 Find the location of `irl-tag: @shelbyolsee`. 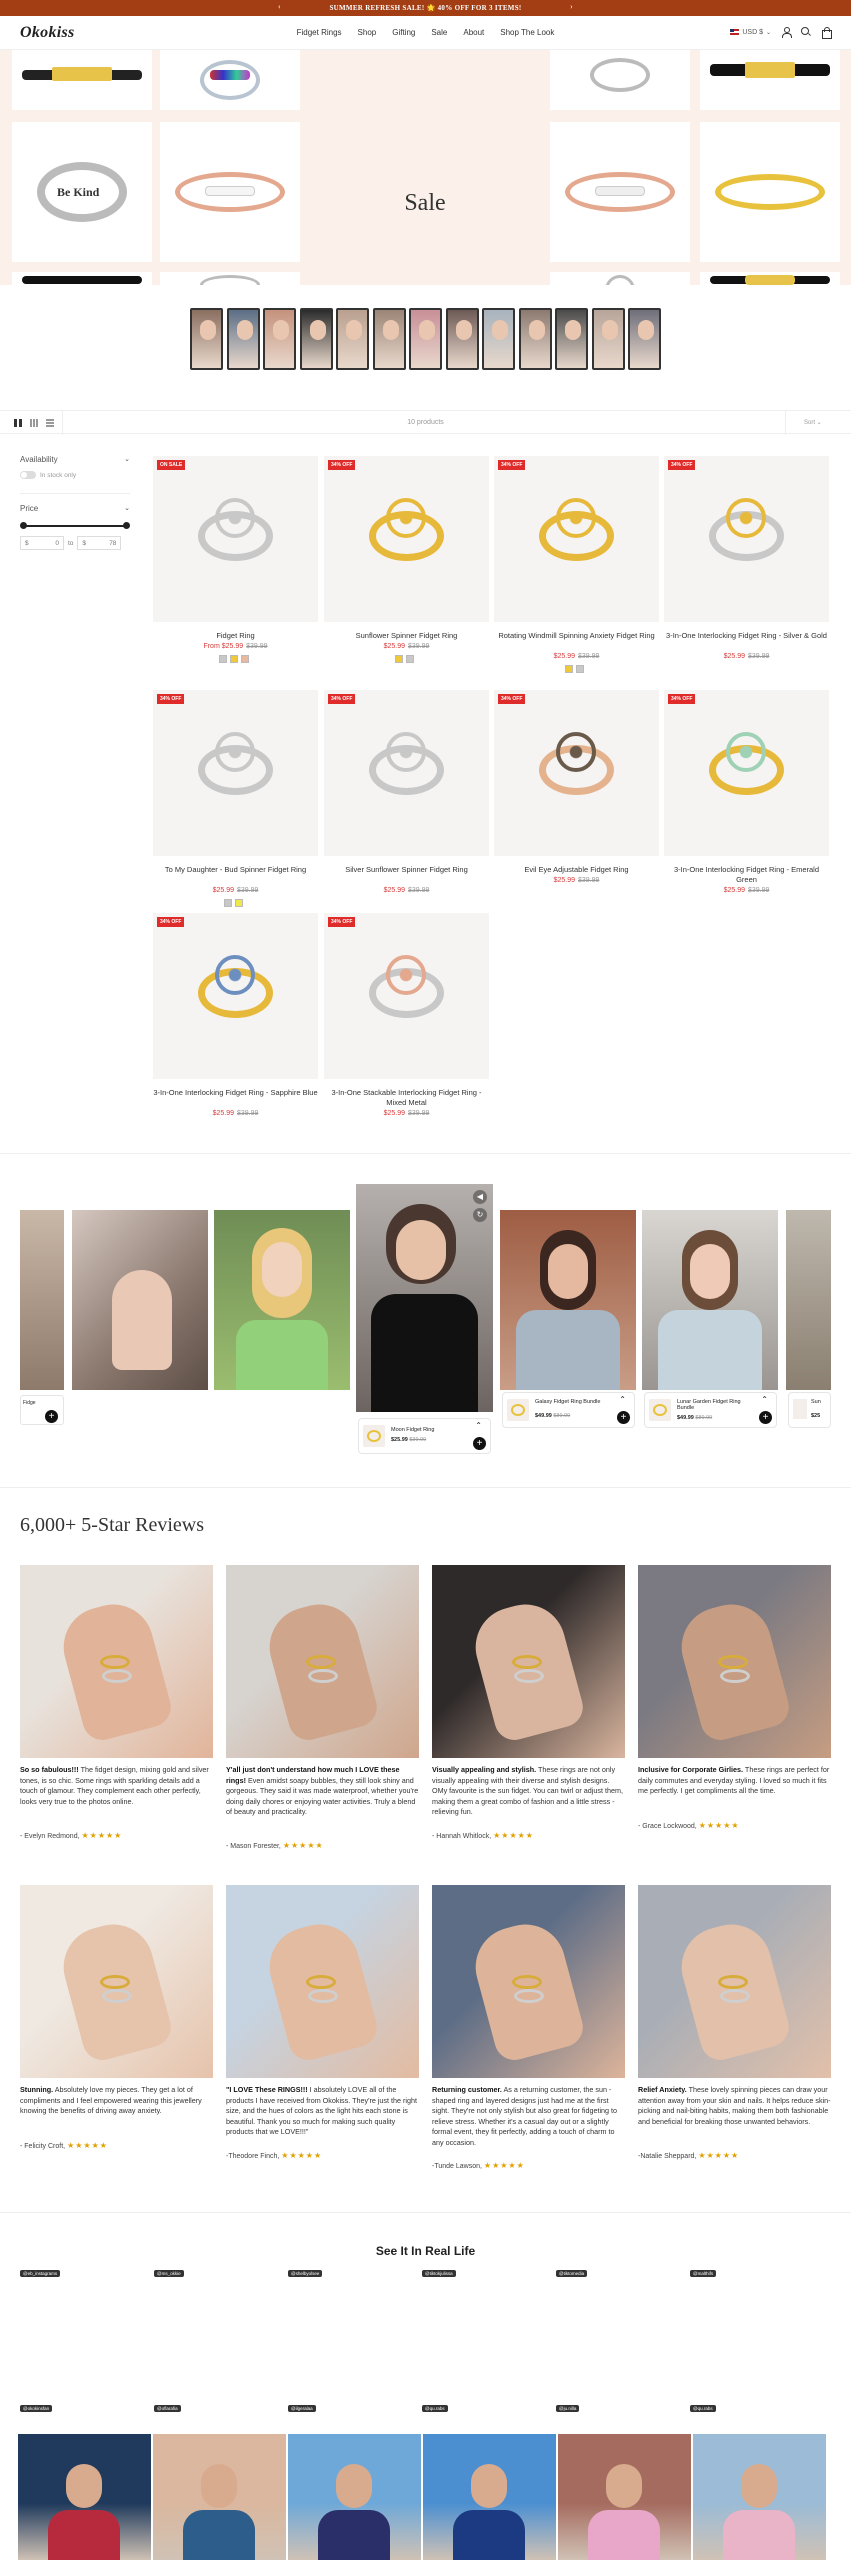

irl-tag: @shelbyolsee is located at coordinates (305, 2273).